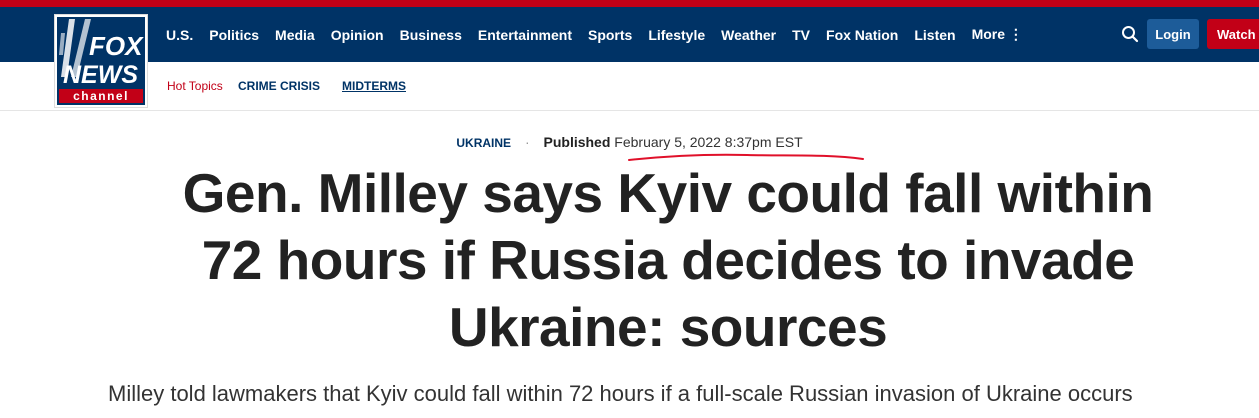 The height and width of the screenshot is (418, 1259). Describe the element at coordinates (1173, 34) in the screenshot. I see `login-button: Login` at that location.